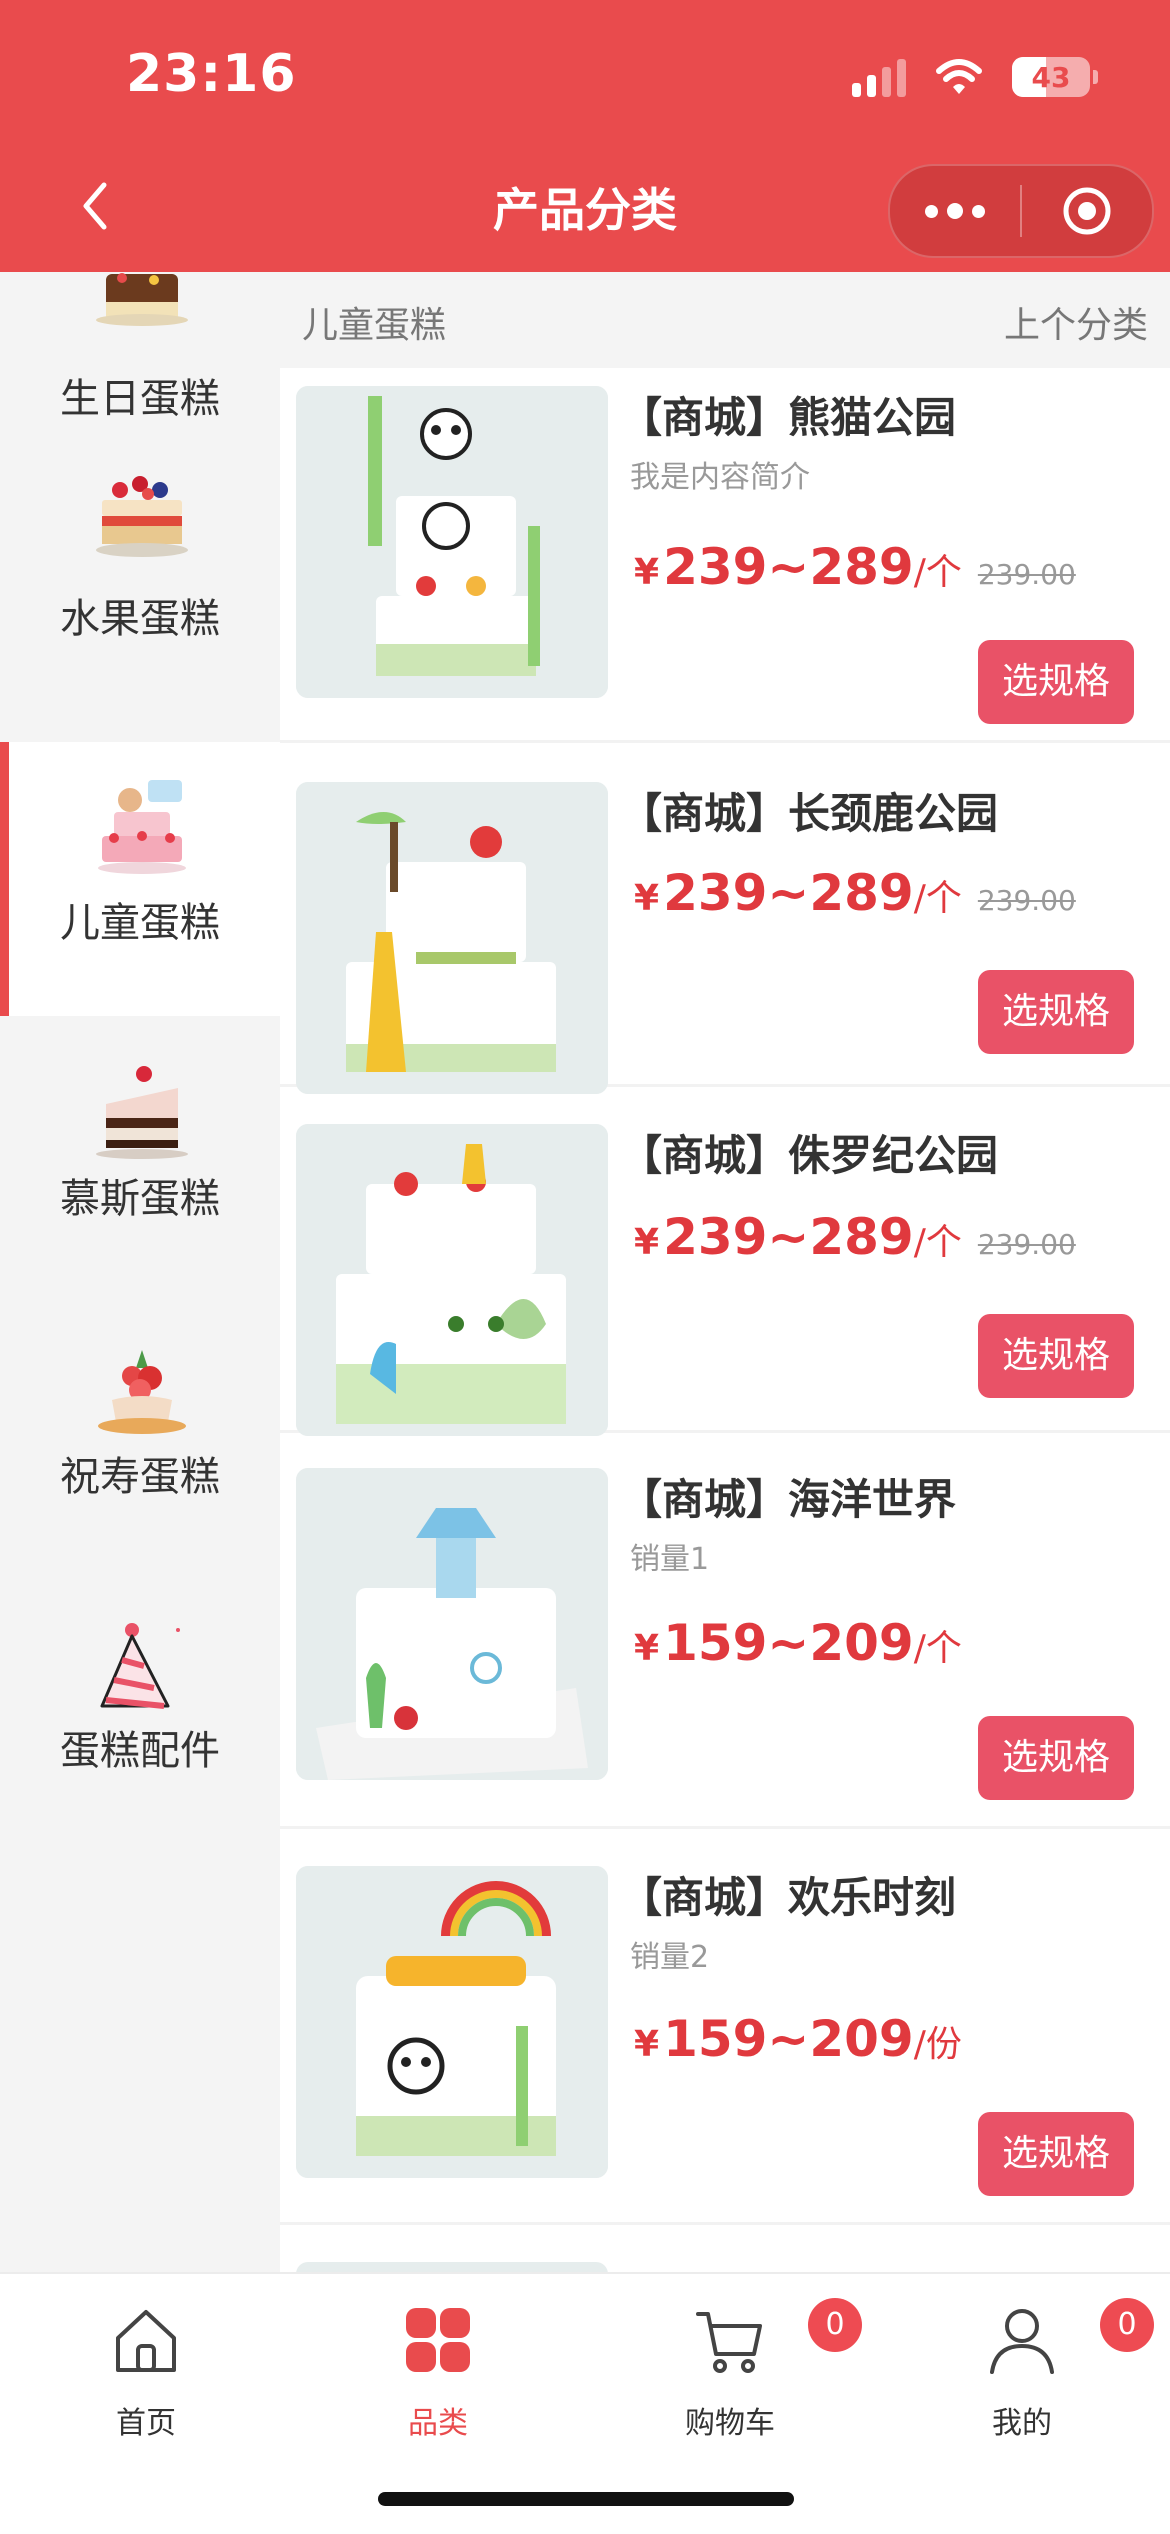 The width and height of the screenshot is (1170, 2534). What do you see at coordinates (142, 1112) in the screenshot?
I see `mousse-cake-icon` at bounding box center [142, 1112].